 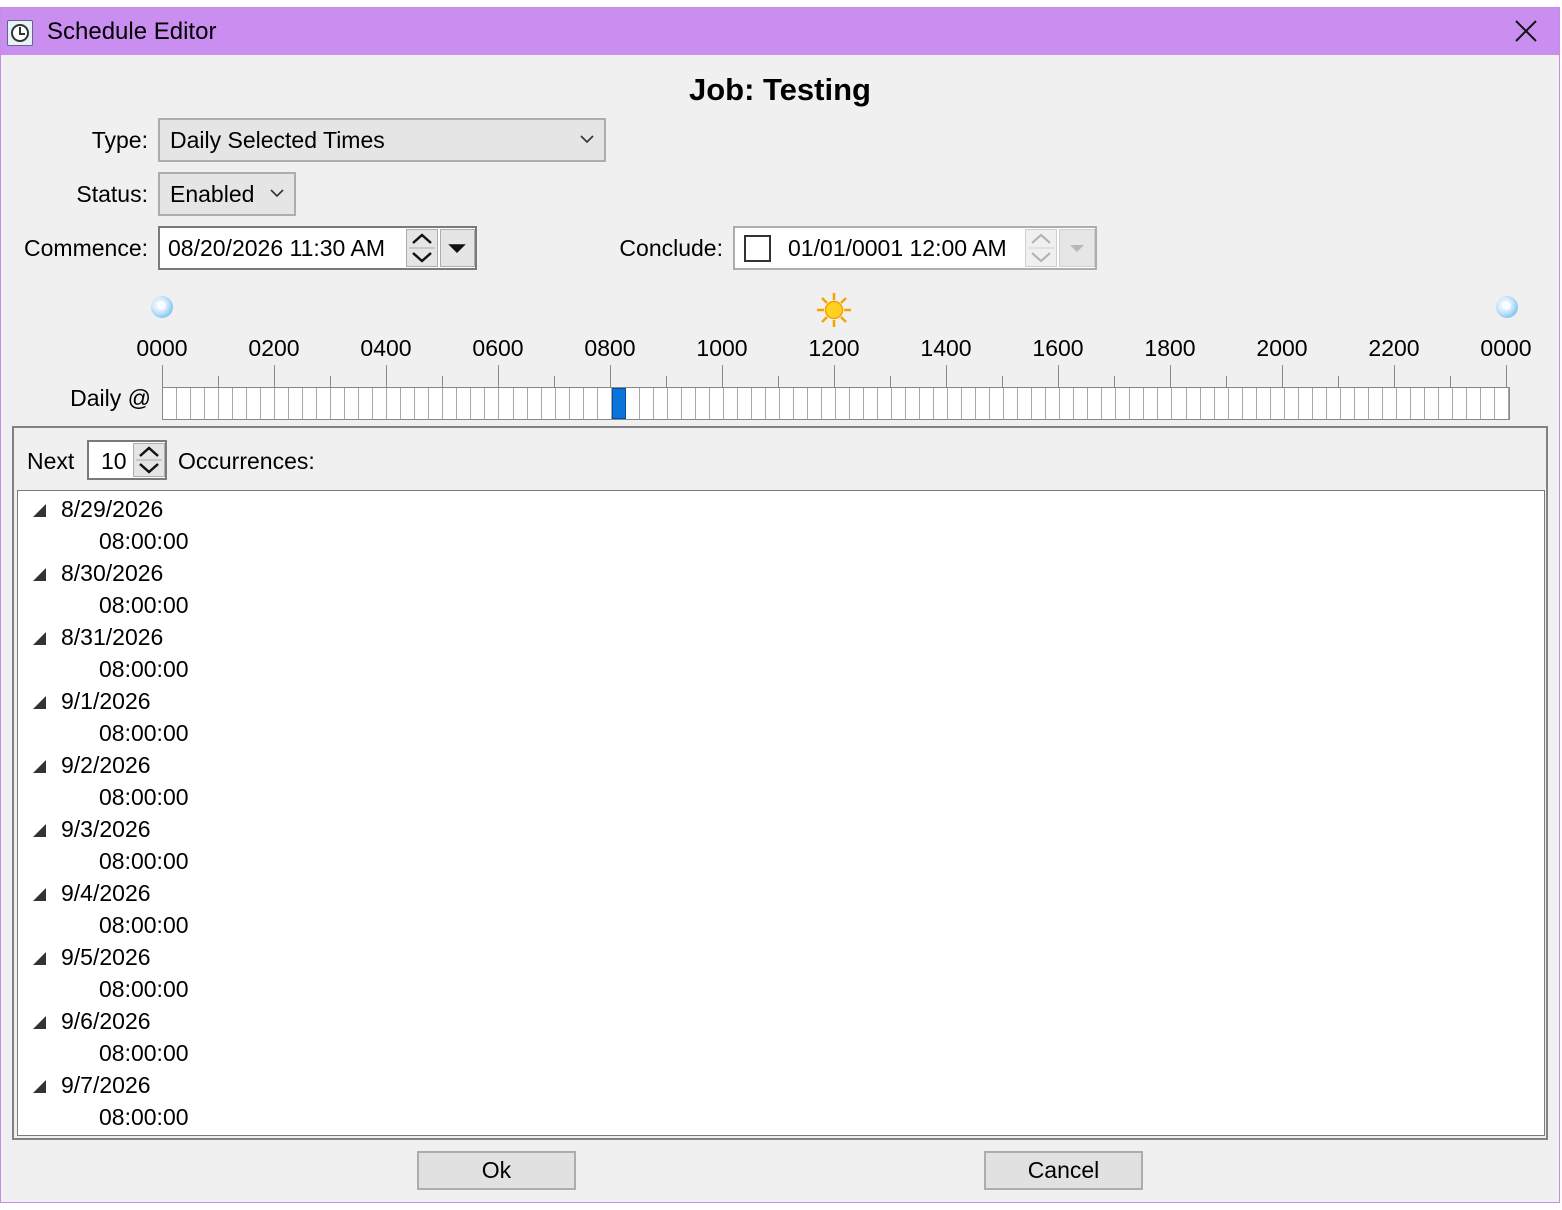 I want to click on occurrence-date: 9/7/2026, so click(x=106, y=1085).